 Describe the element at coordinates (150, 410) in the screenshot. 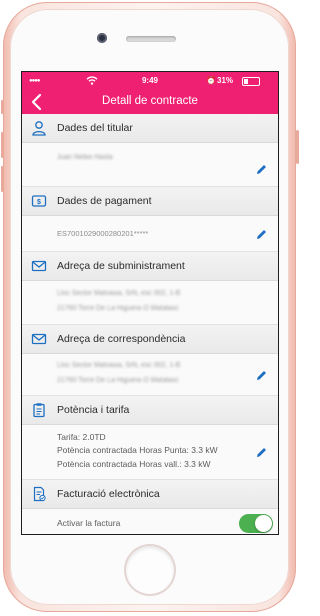

I see `section-header-potencia: Potència i tarifa` at that location.